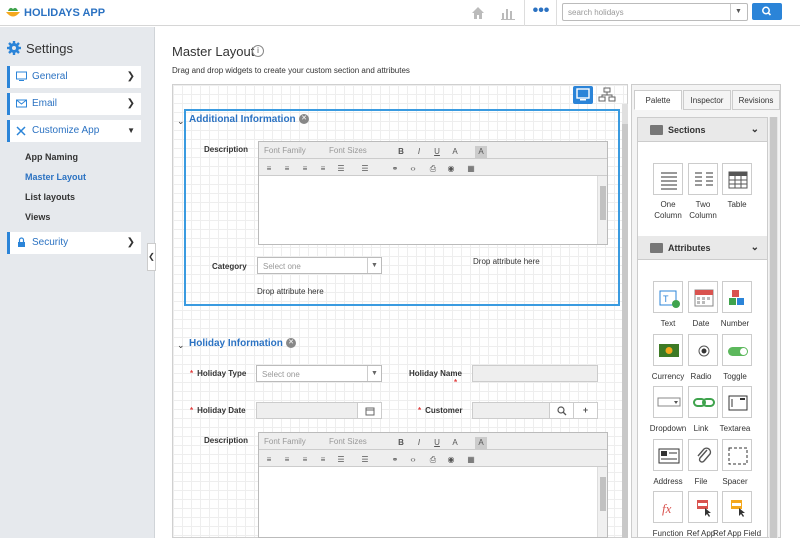 The height and width of the screenshot is (539, 800). I want to click on radio-widget, so click(703, 350).